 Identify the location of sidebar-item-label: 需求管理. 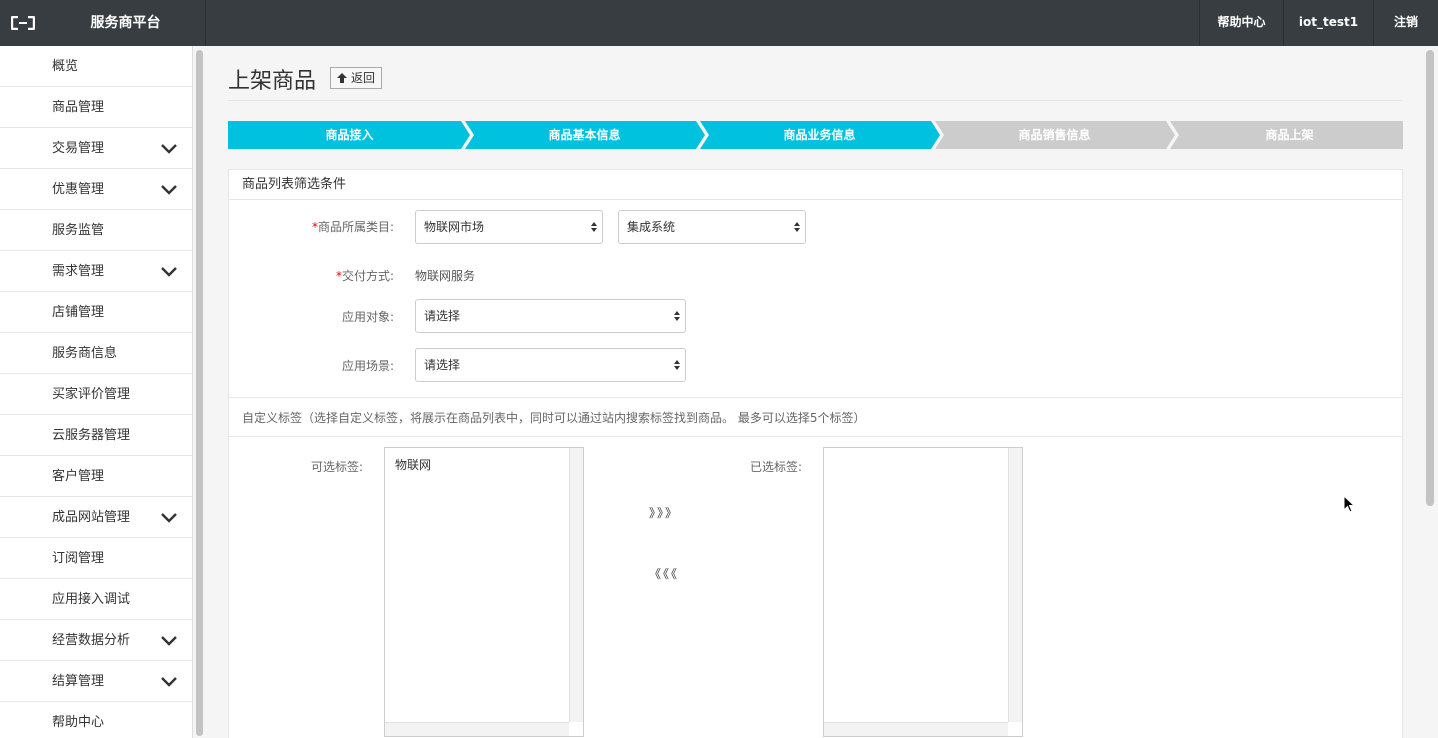
(78, 271).